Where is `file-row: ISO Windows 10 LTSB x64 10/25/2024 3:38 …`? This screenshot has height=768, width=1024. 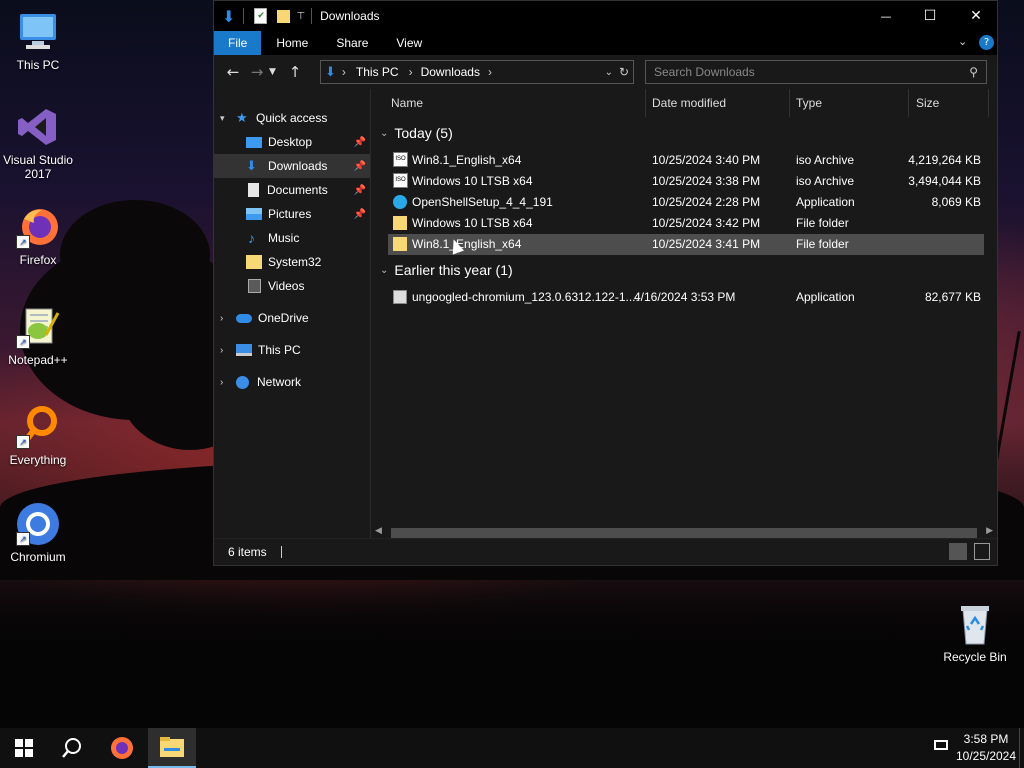 file-row: ISO Windows 10 LTSB x64 10/25/2024 3:38 … is located at coordinates (686, 181).